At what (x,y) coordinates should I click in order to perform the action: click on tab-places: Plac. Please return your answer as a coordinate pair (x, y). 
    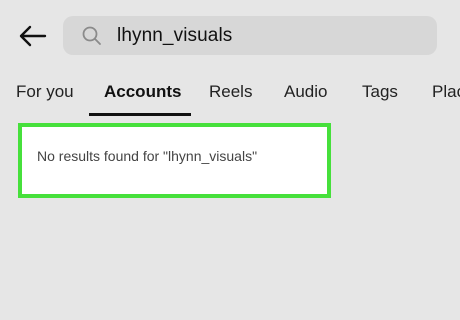
    Looking at the image, I should click on (446, 92).